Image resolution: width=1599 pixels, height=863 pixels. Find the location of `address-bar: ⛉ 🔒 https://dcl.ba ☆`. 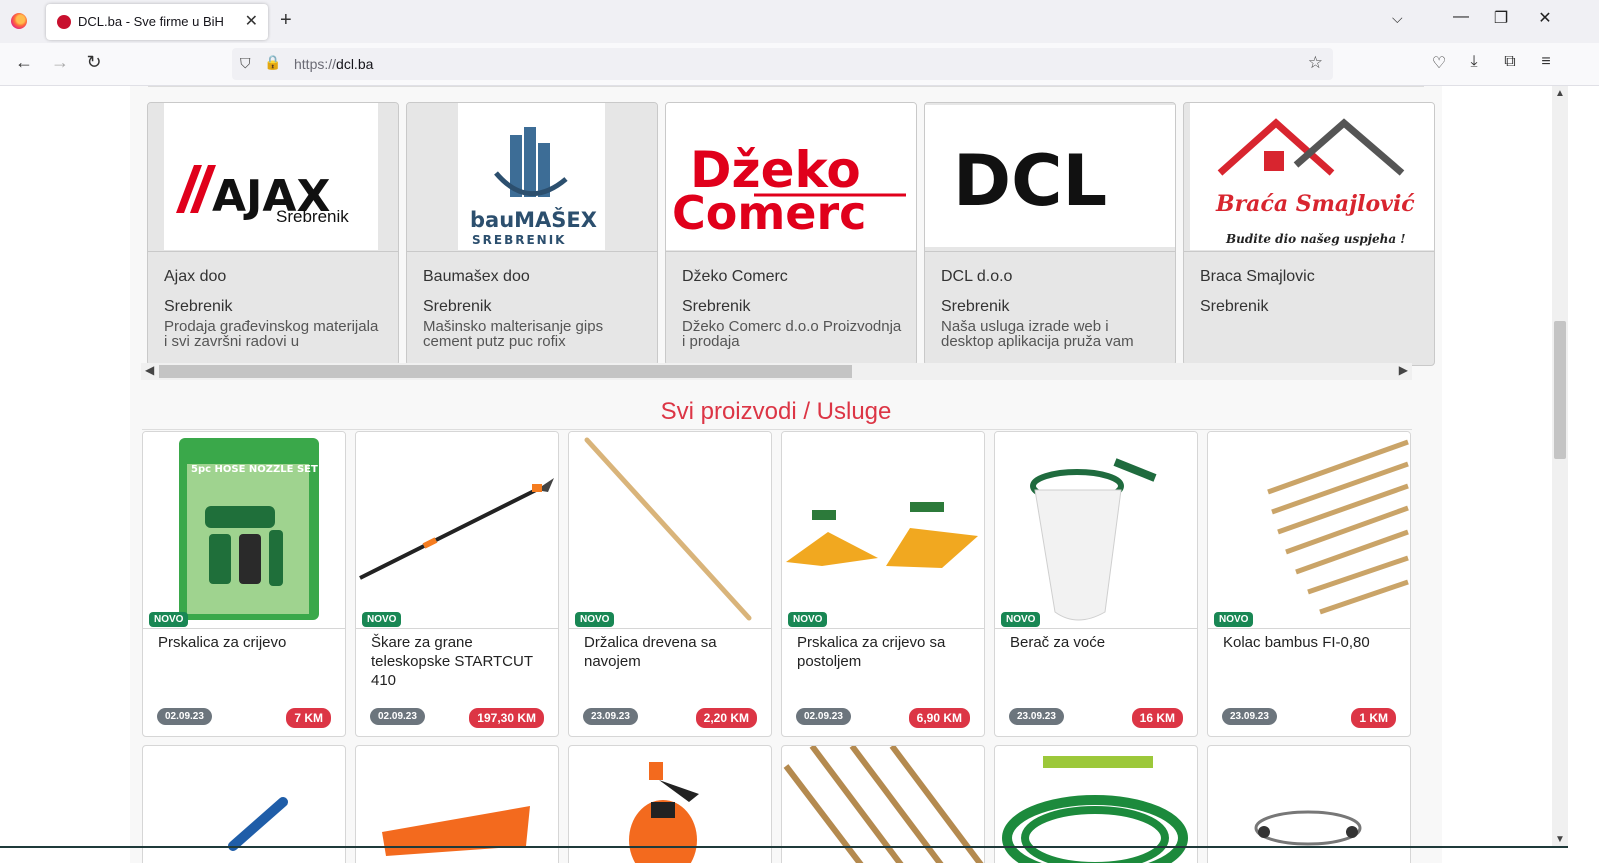

address-bar: ⛉ 🔒 https://dcl.ba ☆ is located at coordinates (782, 64).